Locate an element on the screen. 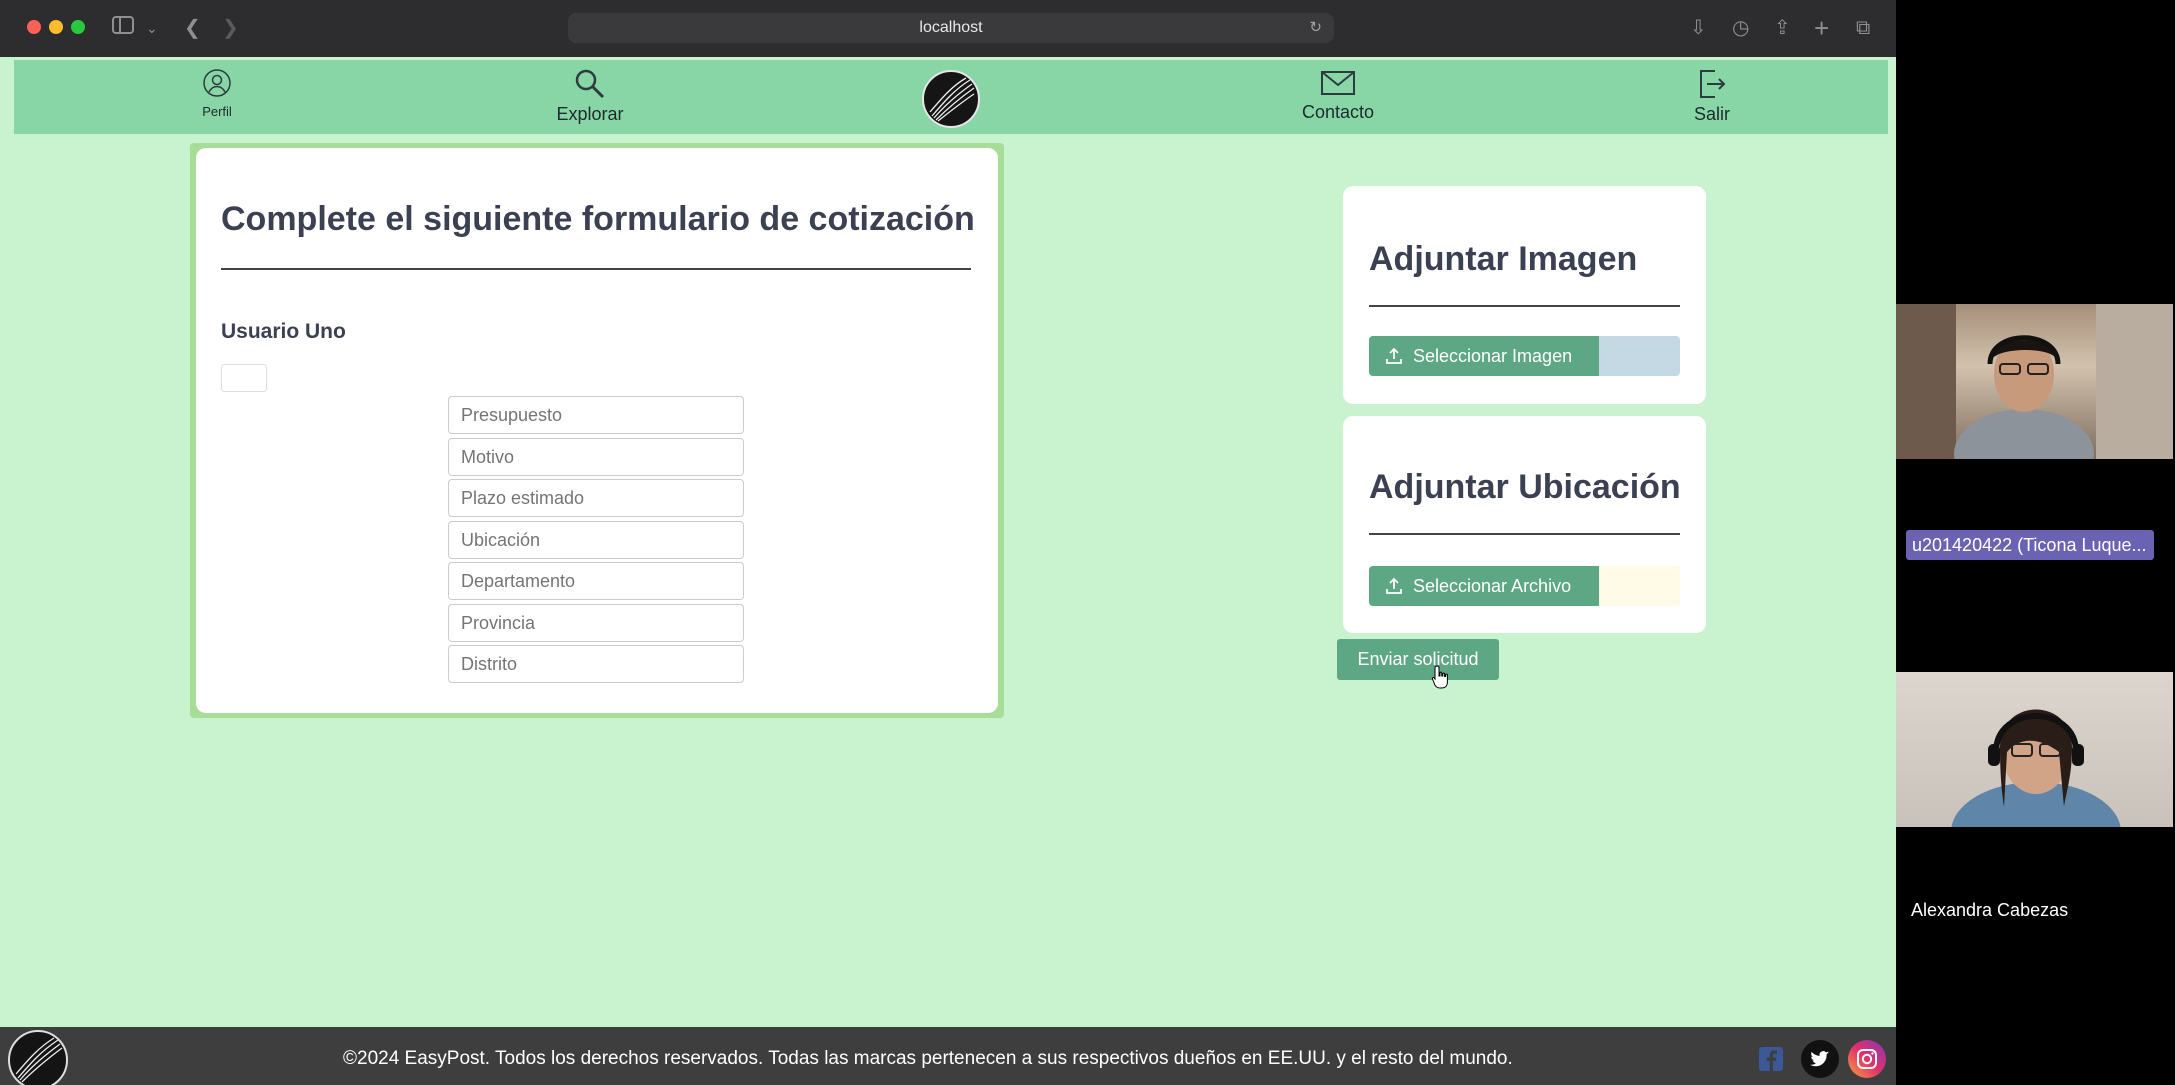 This screenshot has width=2175, height=1085. chevron-down-icon: ⌄ is located at coordinates (152, 28).